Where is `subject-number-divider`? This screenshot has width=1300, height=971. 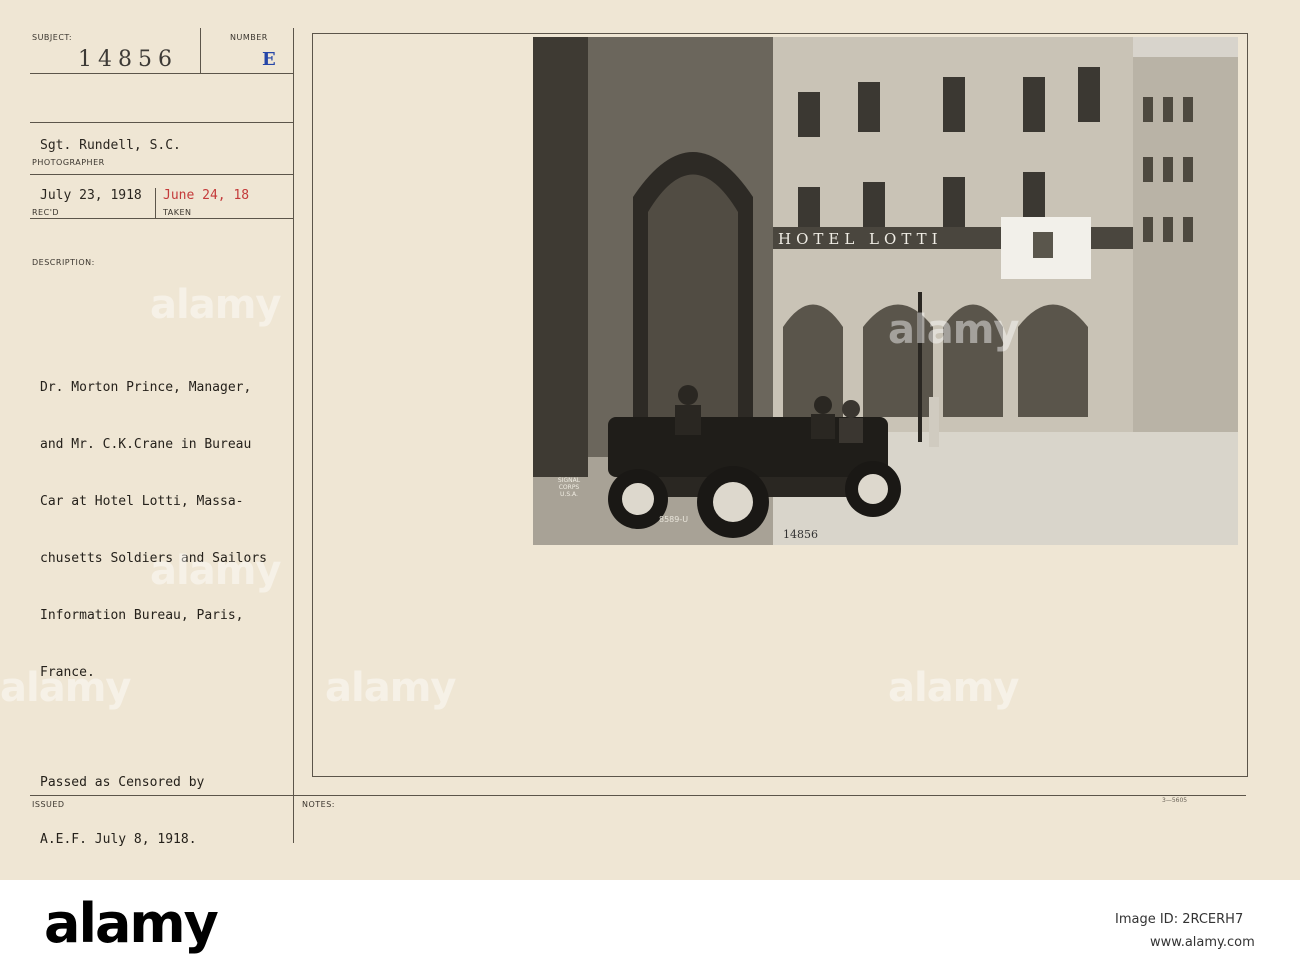 subject-number-divider is located at coordinates (200, 51).